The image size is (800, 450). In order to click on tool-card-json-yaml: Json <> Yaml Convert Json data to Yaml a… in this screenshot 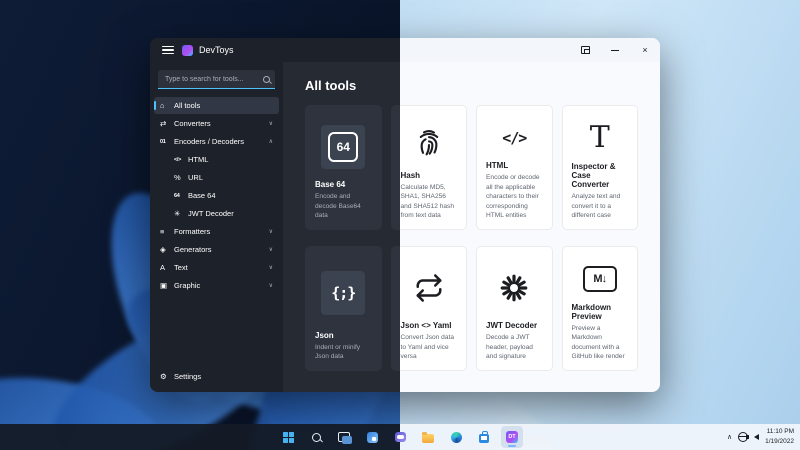, I will do `click(433, 308)`.